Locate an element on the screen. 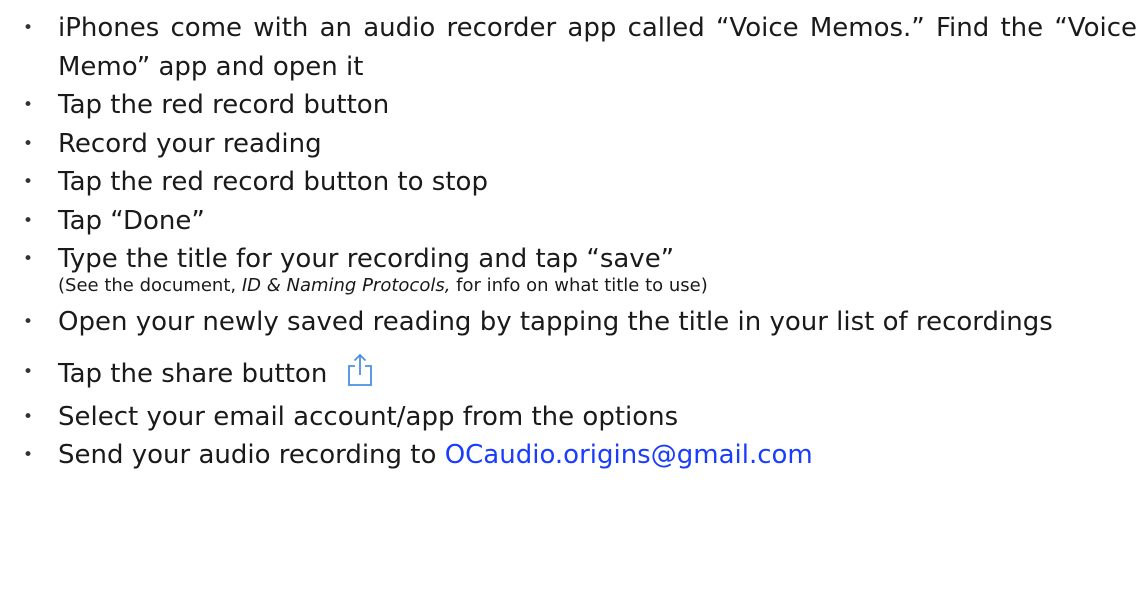 The image size is (1147, 597). list-item-tap-done: • Tap “Done” is located at coordinates (573, 221).